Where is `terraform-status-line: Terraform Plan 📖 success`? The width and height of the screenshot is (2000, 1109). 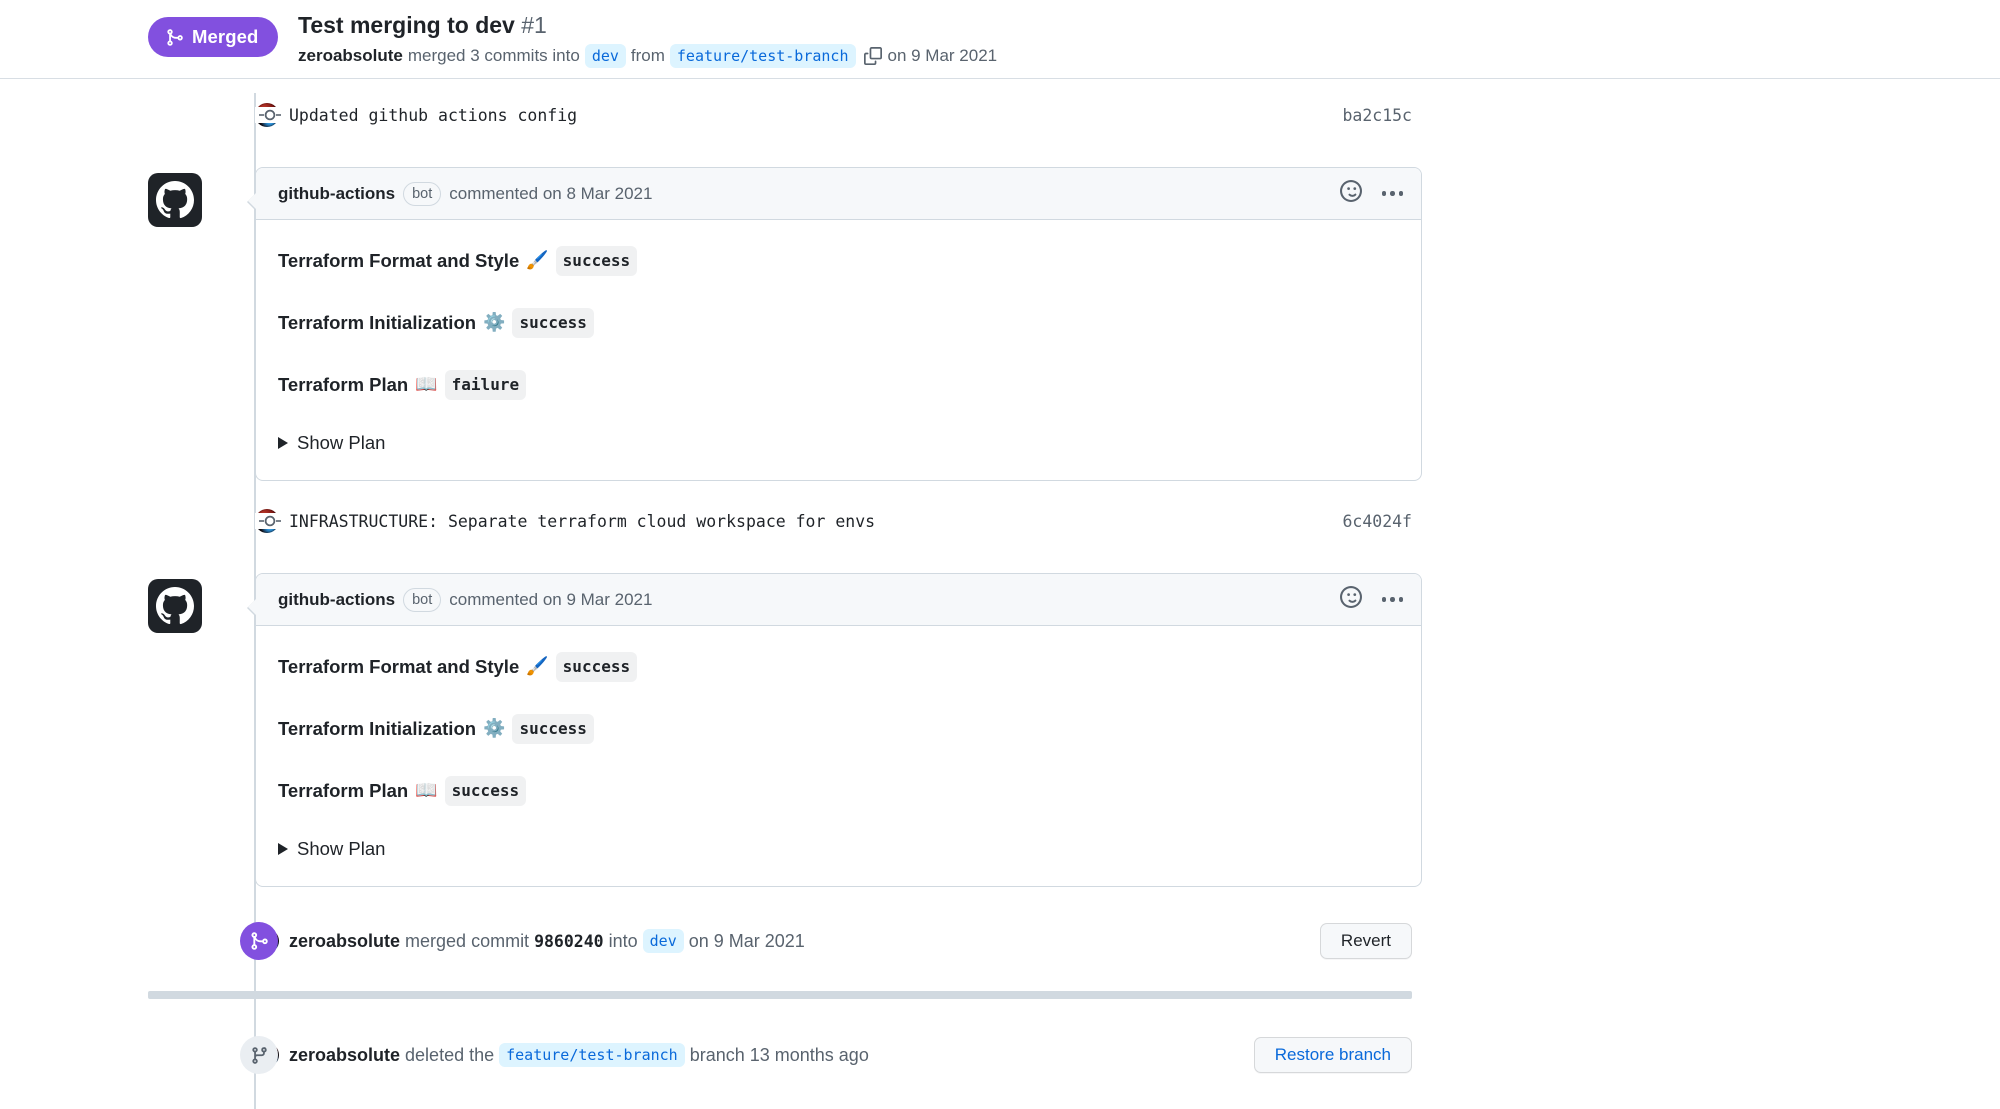
terraform-status-line: Terraform Plan 📖 success is located at coordinates (838, 791).